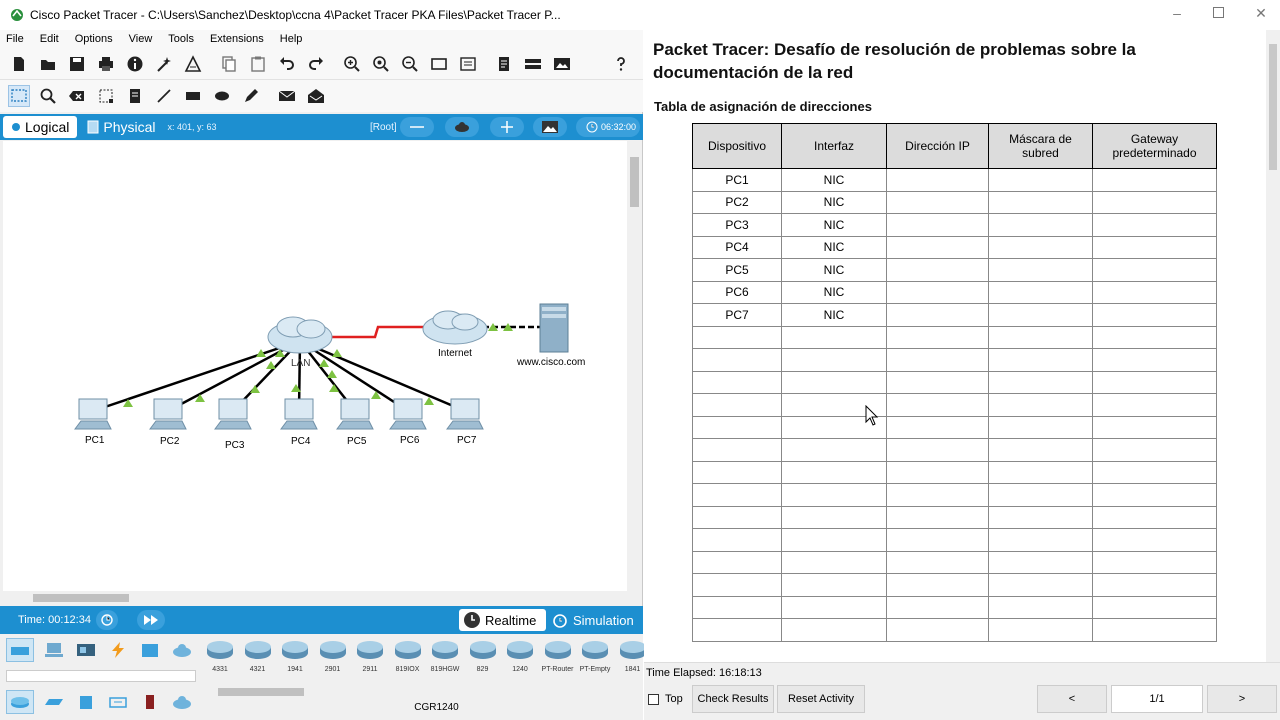  I want to click on workspace-vertical-scrollbar, so click(634, 366).